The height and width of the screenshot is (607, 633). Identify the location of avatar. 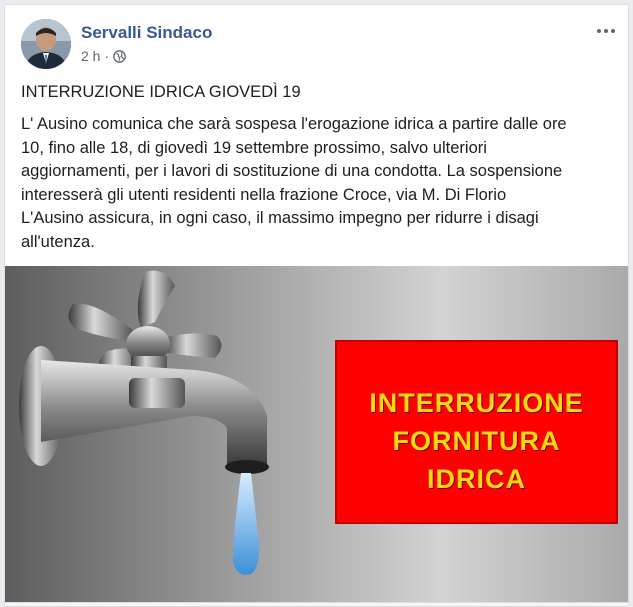
(46, 44).